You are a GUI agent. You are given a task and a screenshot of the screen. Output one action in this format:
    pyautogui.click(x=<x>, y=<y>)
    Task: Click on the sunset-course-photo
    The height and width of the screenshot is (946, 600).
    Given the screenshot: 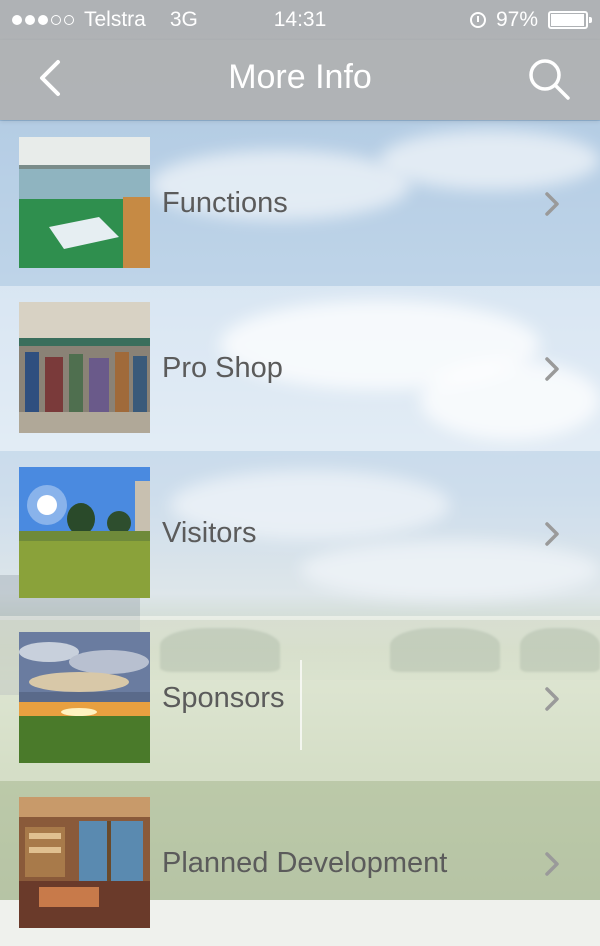 What is the action you would take?
    pyautogui.click(x=84, y=697)
    